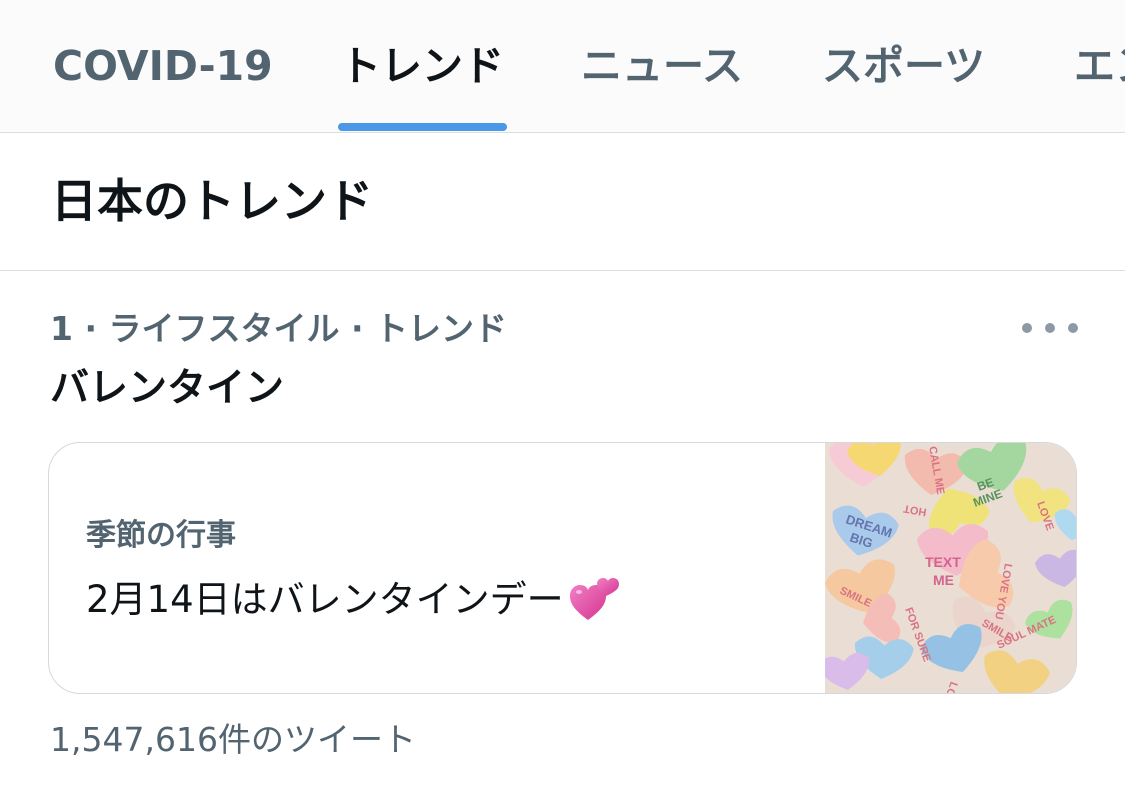 Image resolution: width=1125 pixels, height=803 pixels. I want to click on card-category: 季節の行事, so click(161, 535).